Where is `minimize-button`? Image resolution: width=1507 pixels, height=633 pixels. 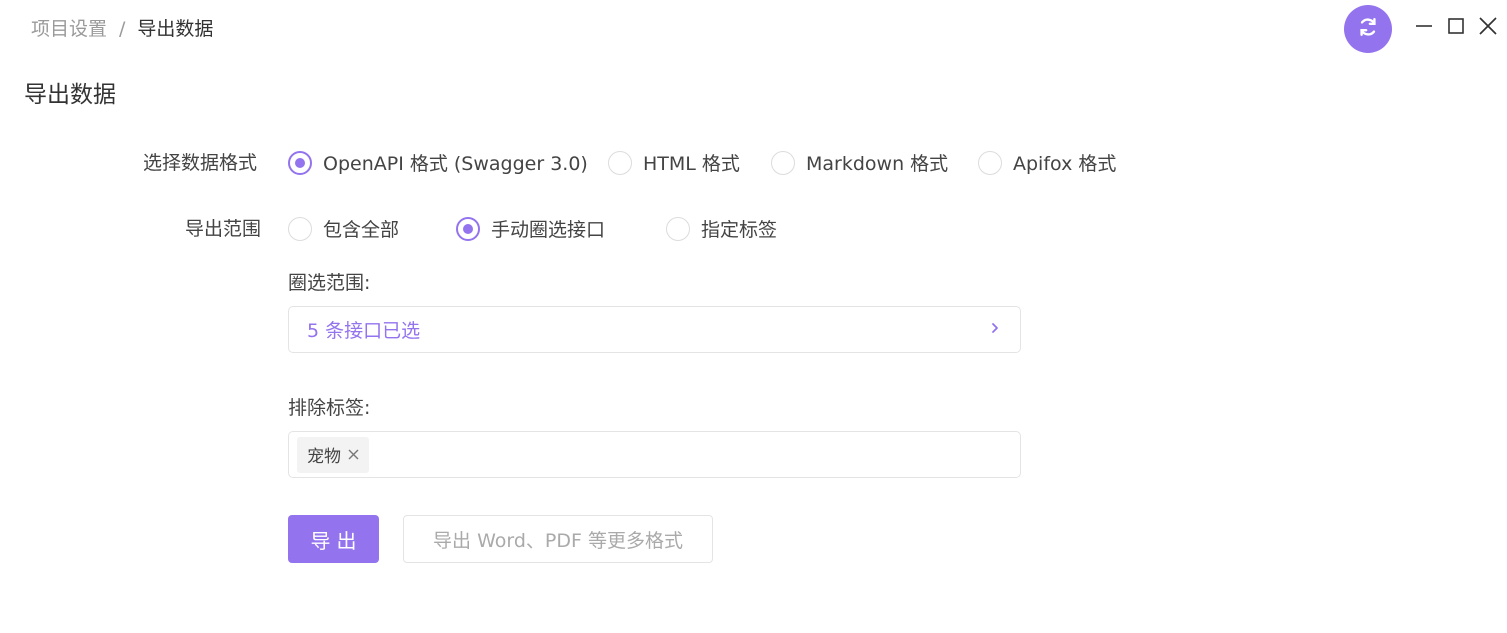
minimize-button is located at coordinates (1424, 28).